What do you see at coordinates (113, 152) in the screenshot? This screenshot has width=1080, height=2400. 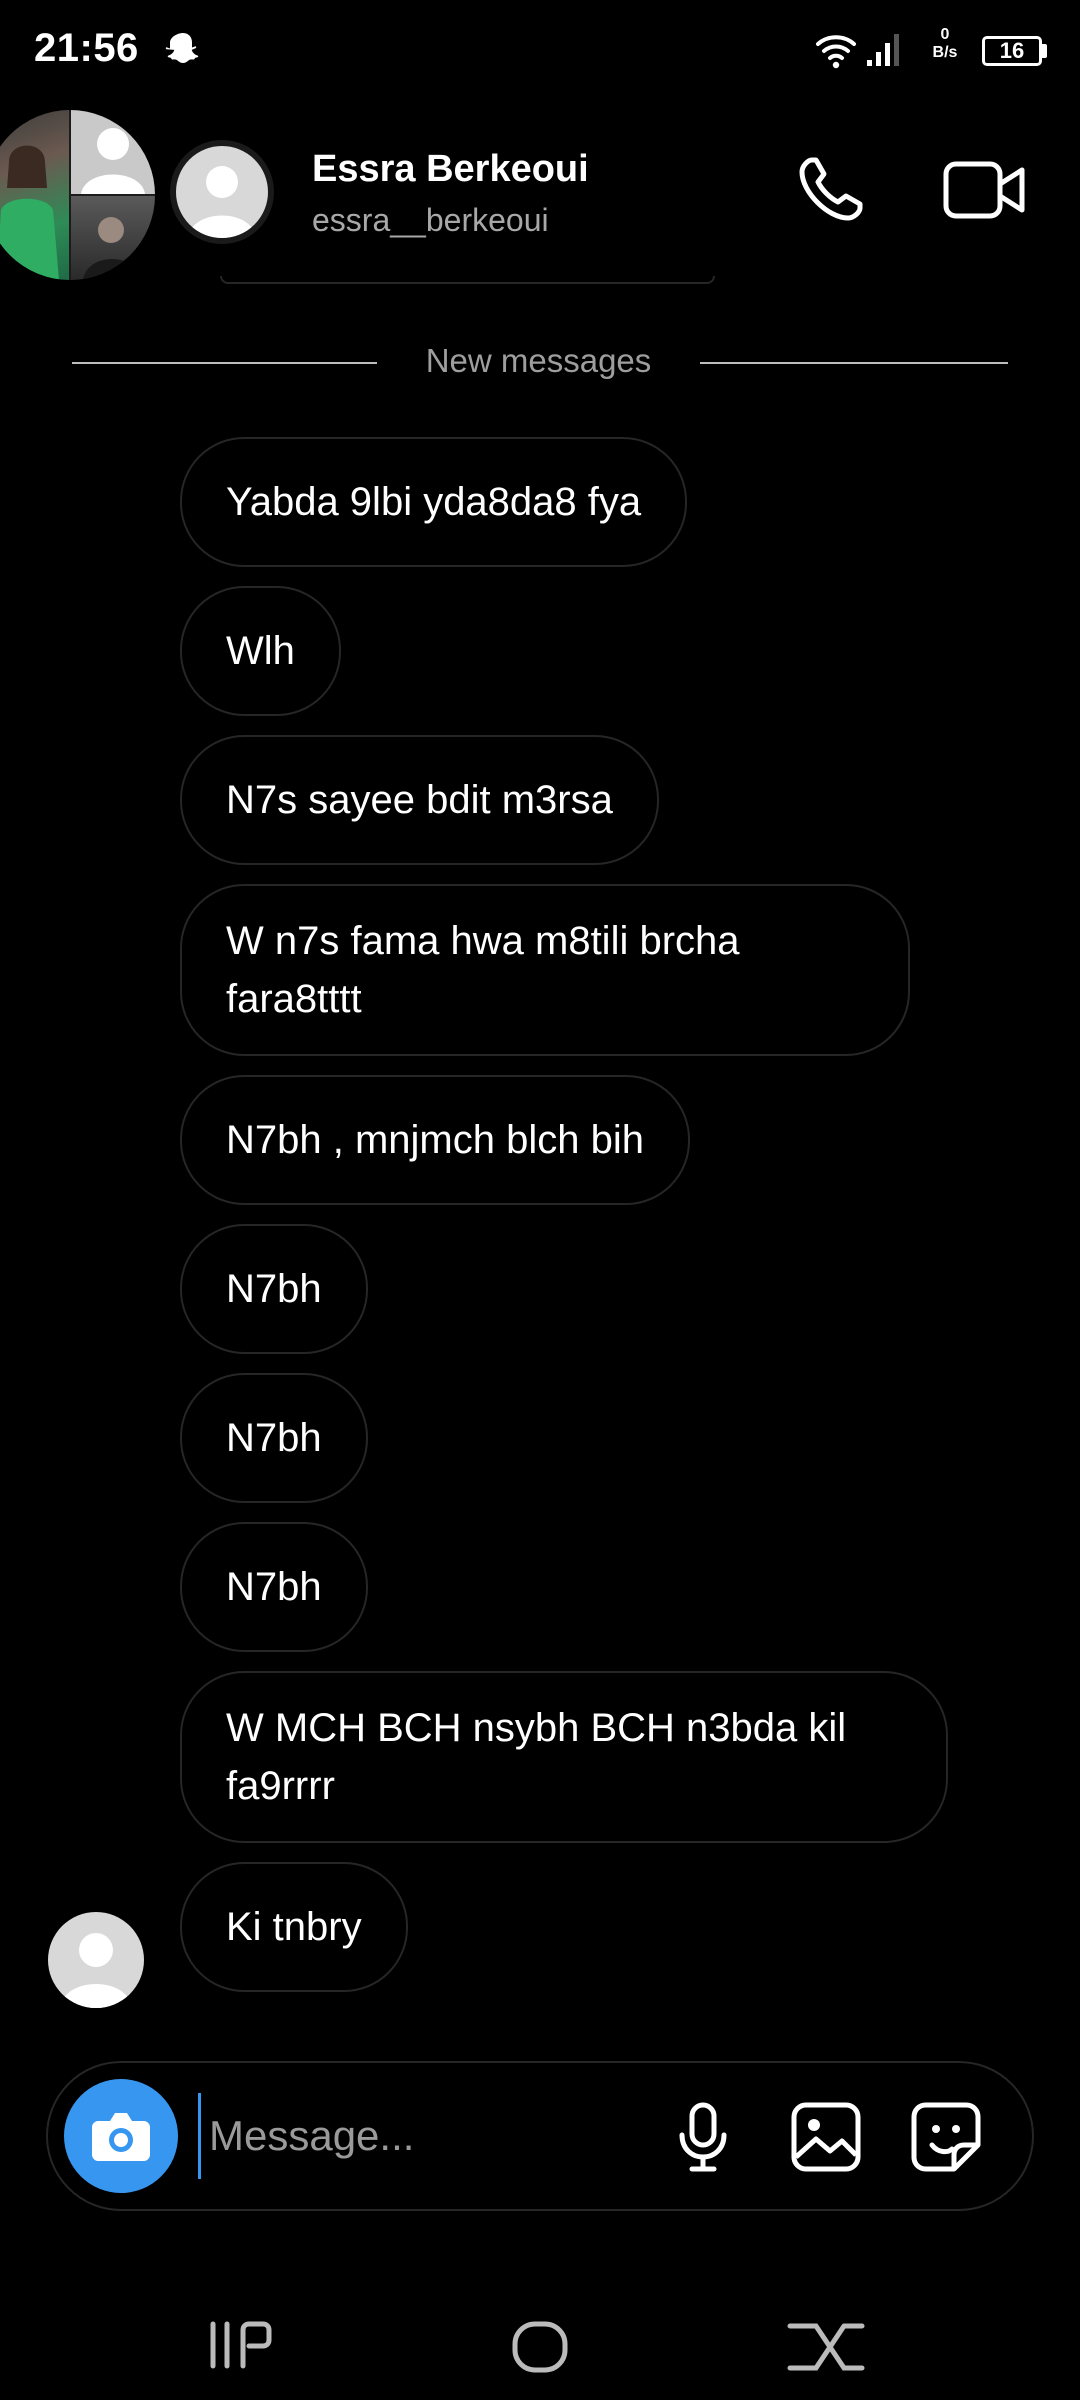 I see `group-avatar-placeholder` at bounding box center [113, 152].